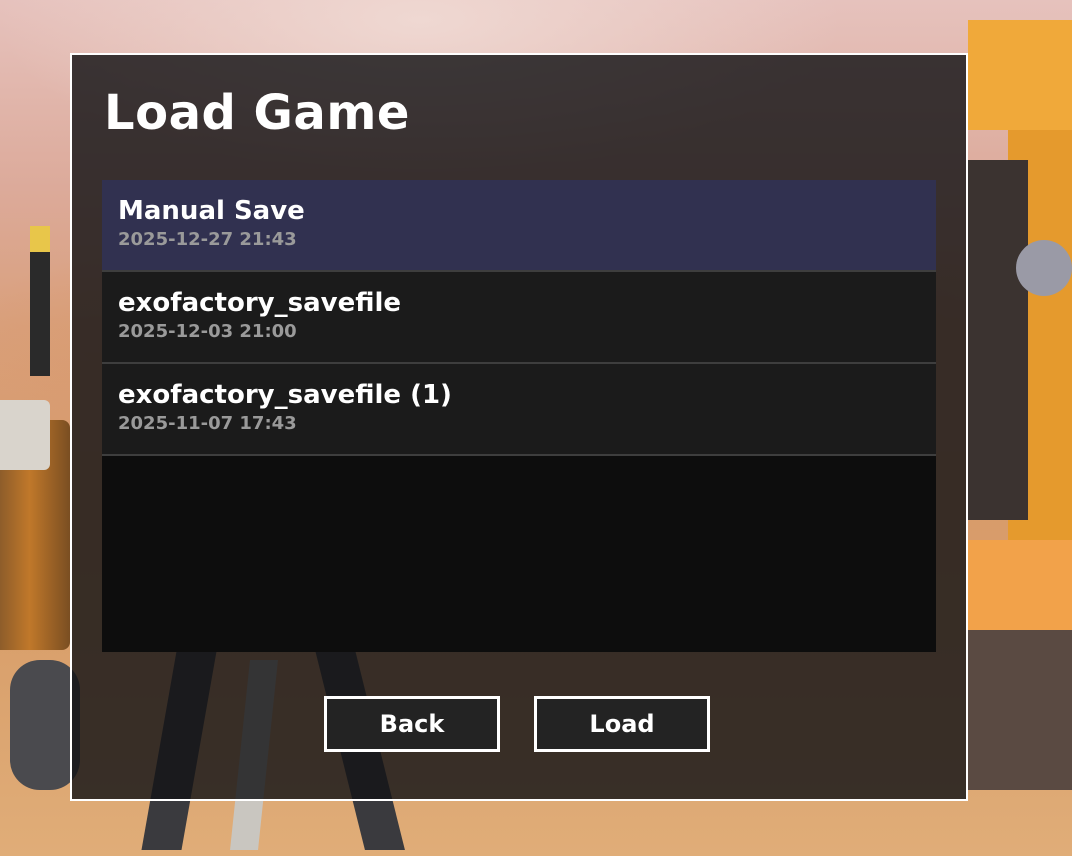 This screenshot has width=1072, height=856. I want to click on save-date: 2025-12-27 21:43, so click(207, 239).